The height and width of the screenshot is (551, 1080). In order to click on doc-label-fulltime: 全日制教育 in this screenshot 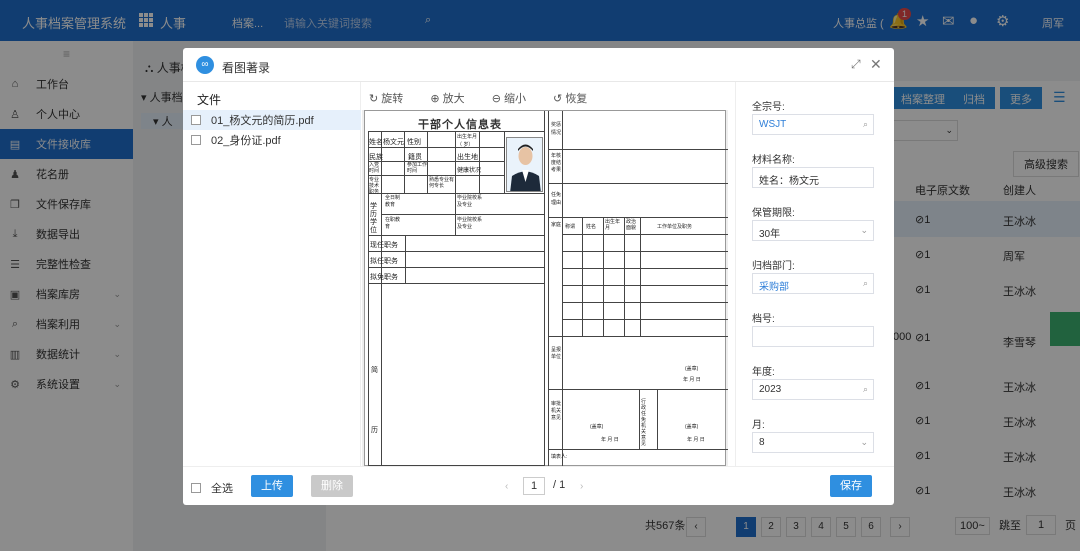, I will do `click(393, 201)`.